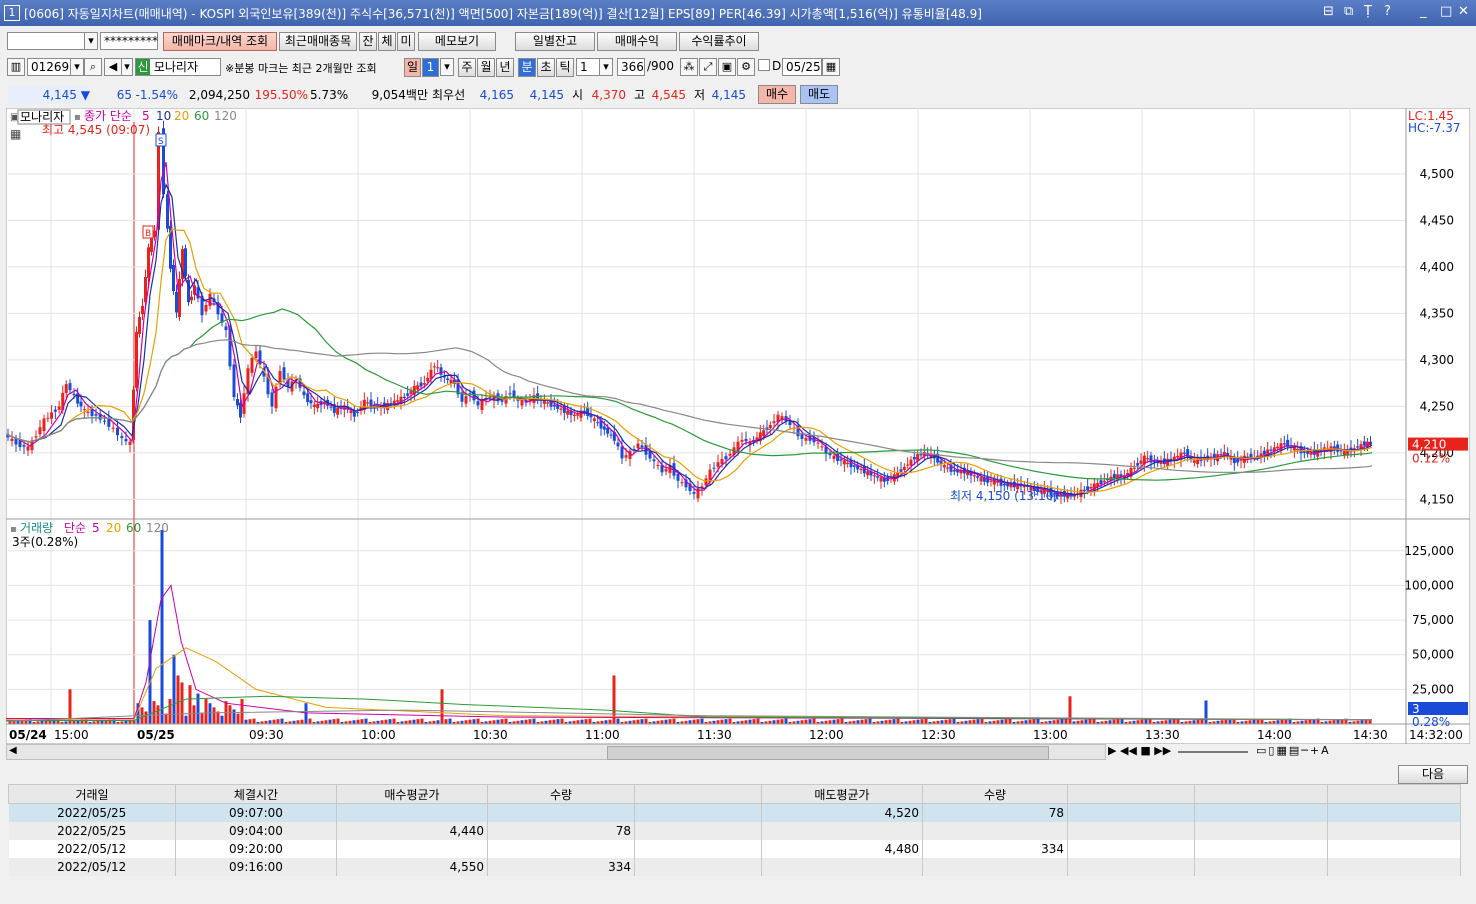 The width and height of the screenshot is (1476, 904). What do you see at coordinates (486, 67) in the screenshot?
I see `period-month-button: 월` at bounding box center [486, 67].